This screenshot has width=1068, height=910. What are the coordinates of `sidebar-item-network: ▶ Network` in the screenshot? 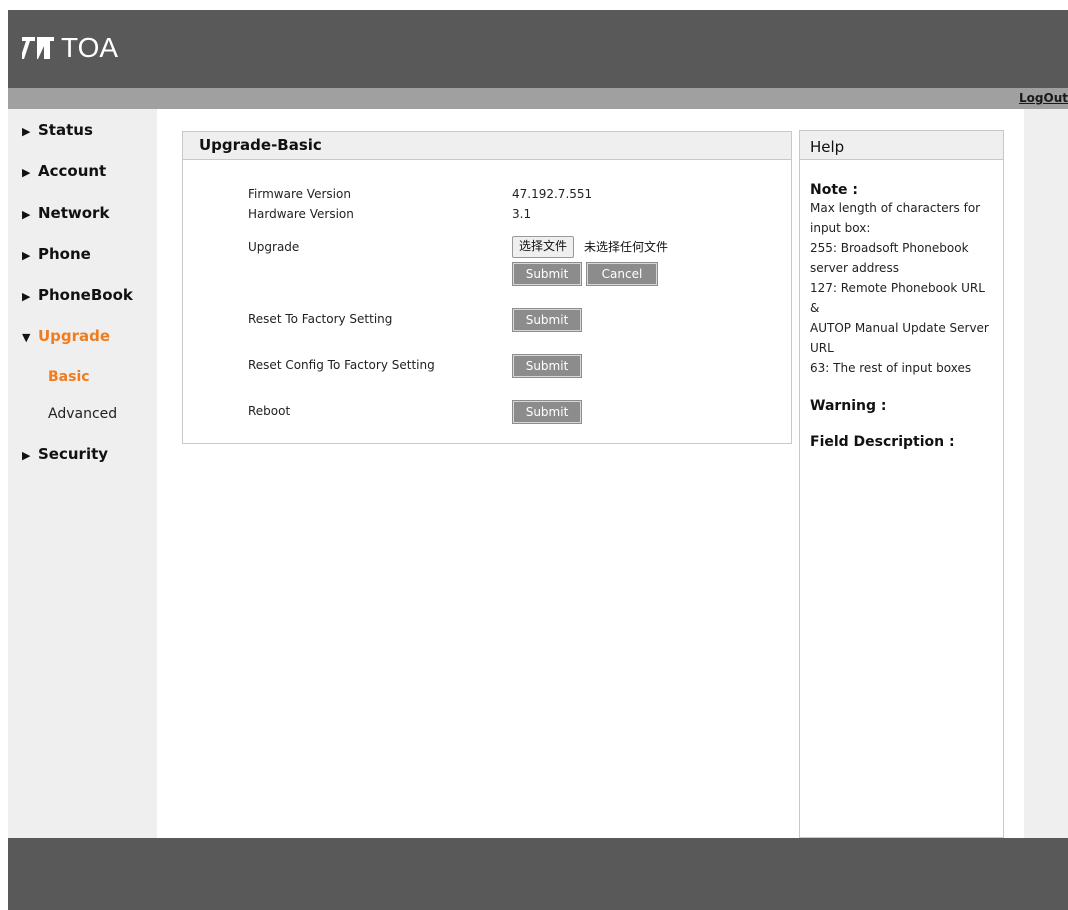 It's located at (65, 213).